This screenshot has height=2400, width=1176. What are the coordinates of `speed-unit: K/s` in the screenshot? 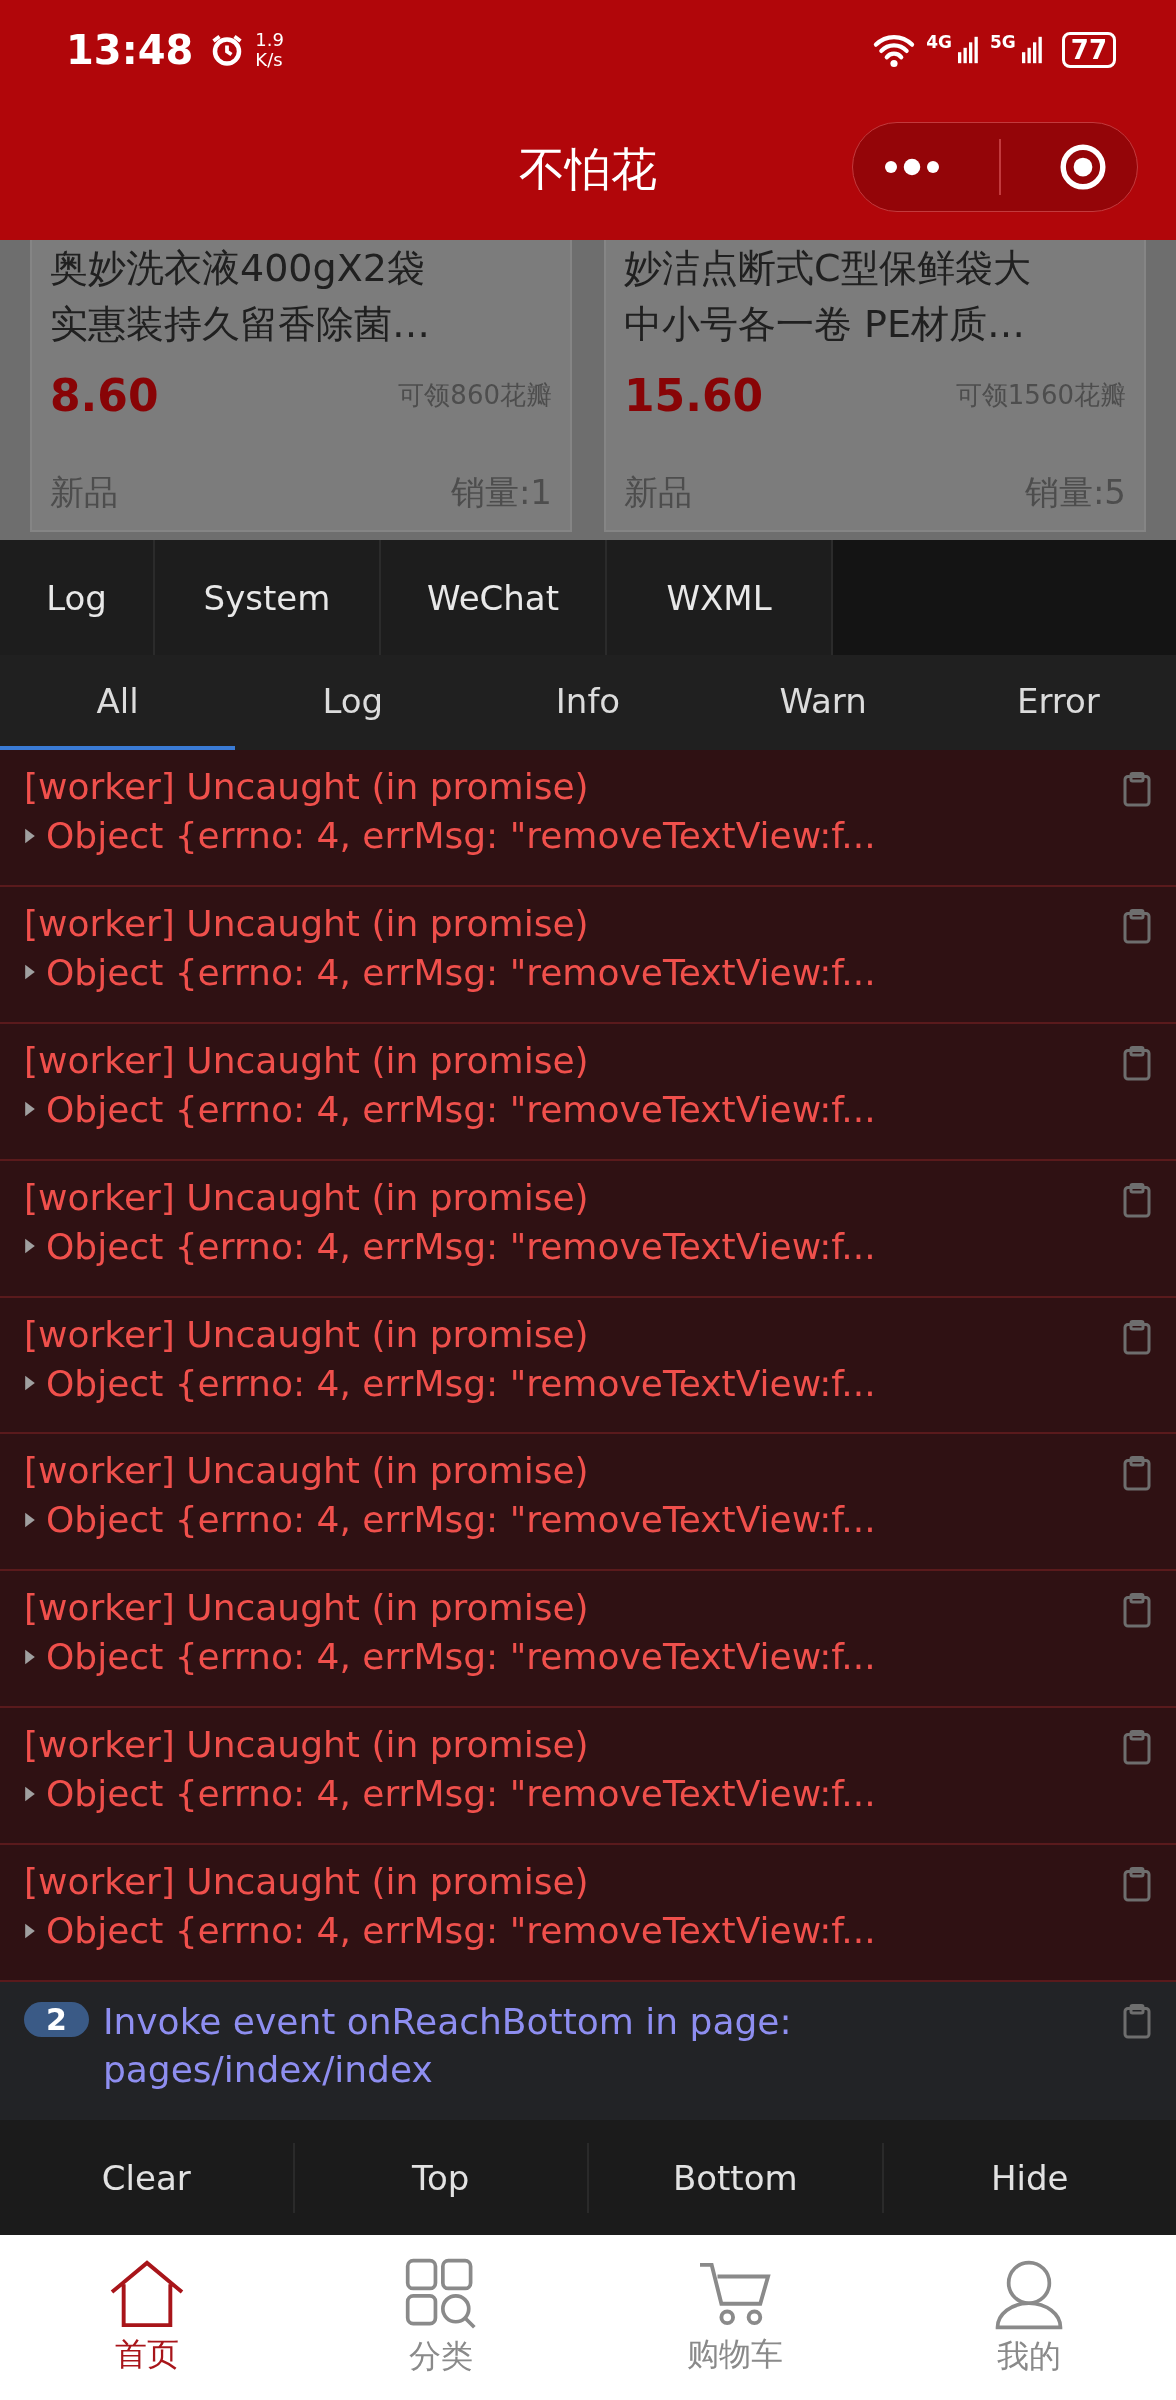 It's located at (269, 60).